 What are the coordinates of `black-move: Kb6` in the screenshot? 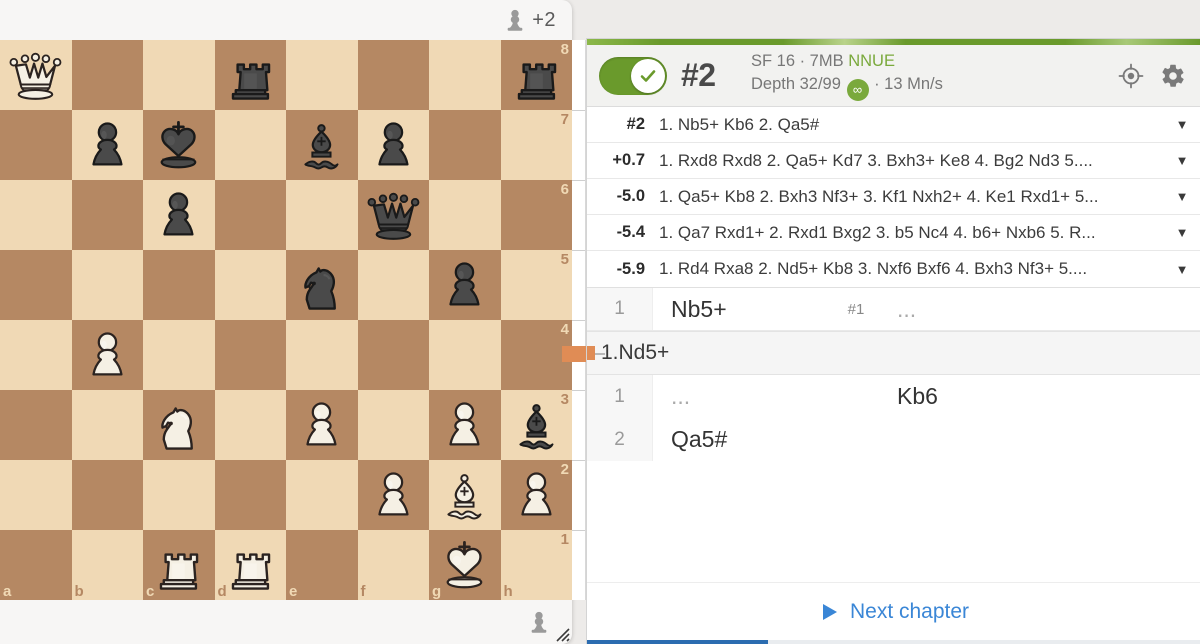 It's located at (969, 396).